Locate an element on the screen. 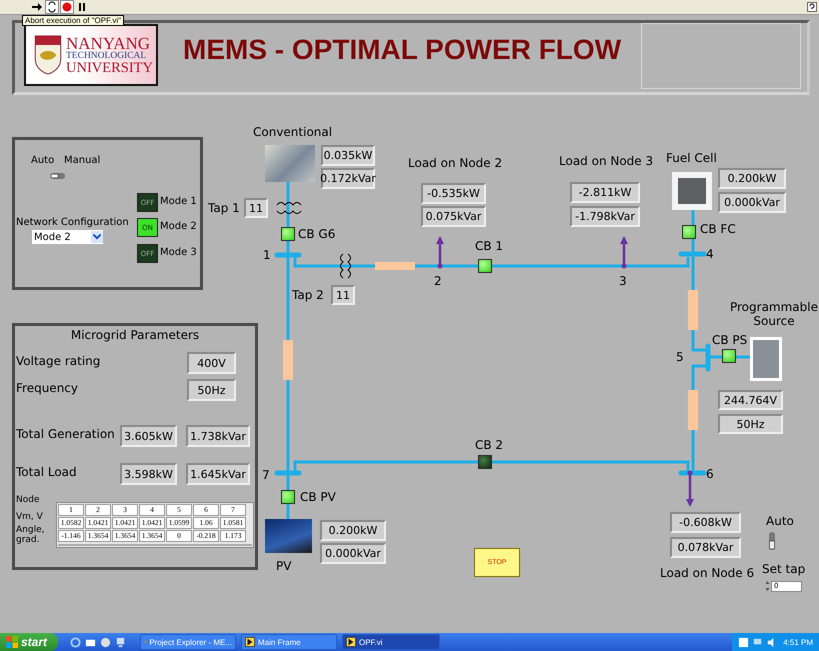 Image resolution: width=819 pixels, height=651 pixels. tooltip: Abort execution of "OPF.vi" is located at coordinates (73, 20).